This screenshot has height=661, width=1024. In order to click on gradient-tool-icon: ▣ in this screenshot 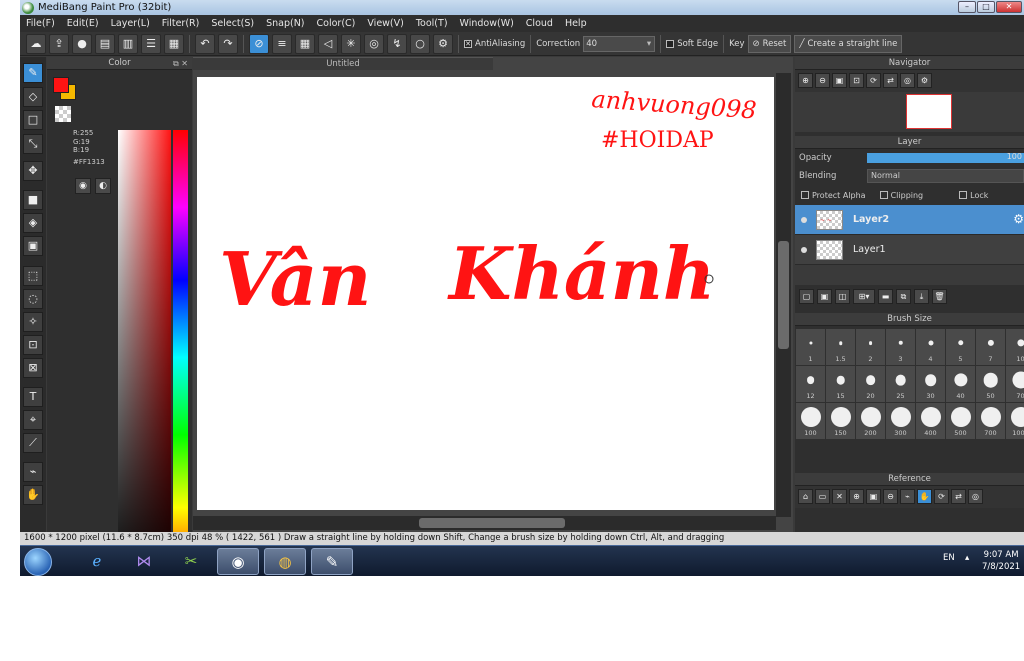, I will do `click(33, 246)`.